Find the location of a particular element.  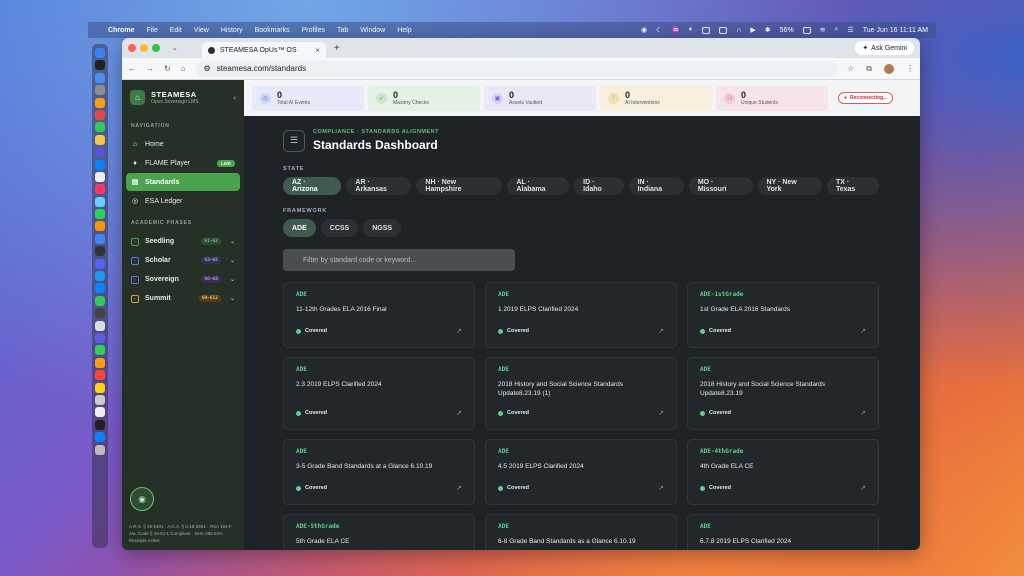

search-icon: ⌕ is located at coordinates (837, 30).